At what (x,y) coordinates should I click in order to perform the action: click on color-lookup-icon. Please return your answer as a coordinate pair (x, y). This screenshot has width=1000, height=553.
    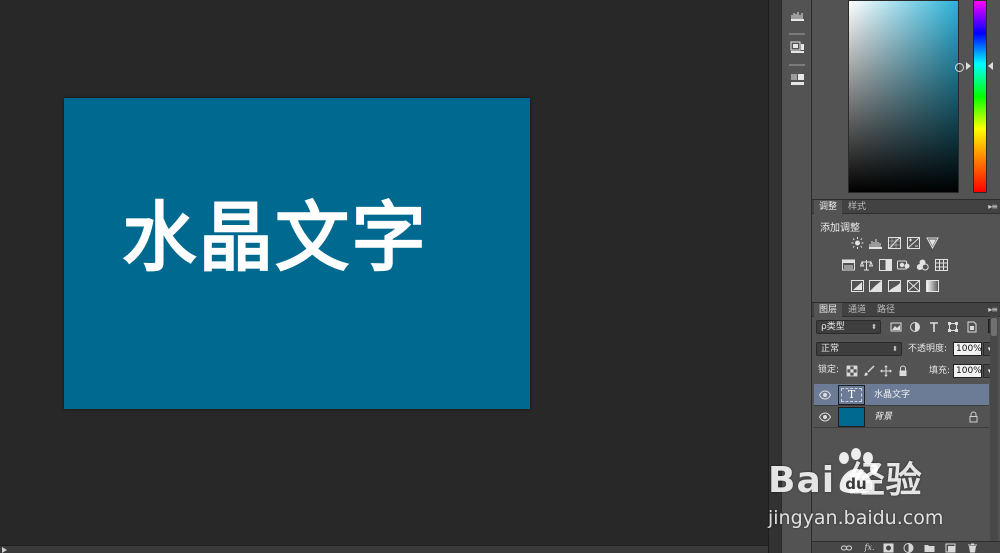
    Looking at the image, I should click on (941, 265).